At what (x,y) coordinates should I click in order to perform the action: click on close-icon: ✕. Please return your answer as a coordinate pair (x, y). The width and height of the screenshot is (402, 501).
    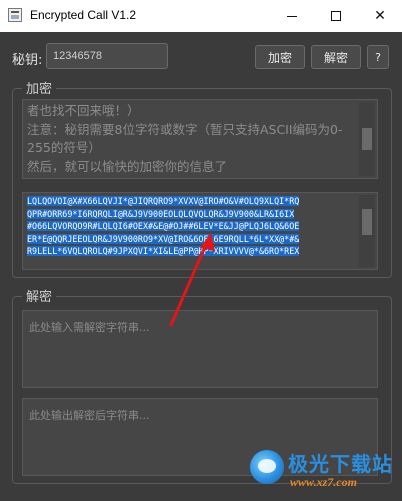
    Looking at the image, I should click on (380, 16).